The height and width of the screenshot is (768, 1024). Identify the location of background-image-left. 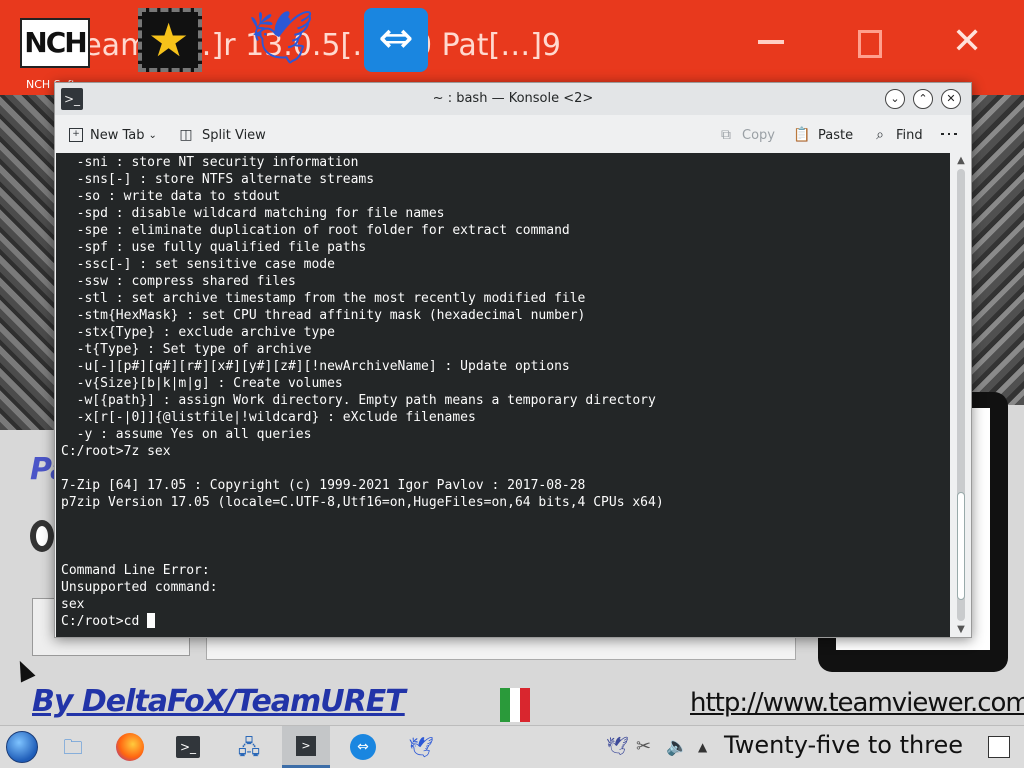
(30, 262).